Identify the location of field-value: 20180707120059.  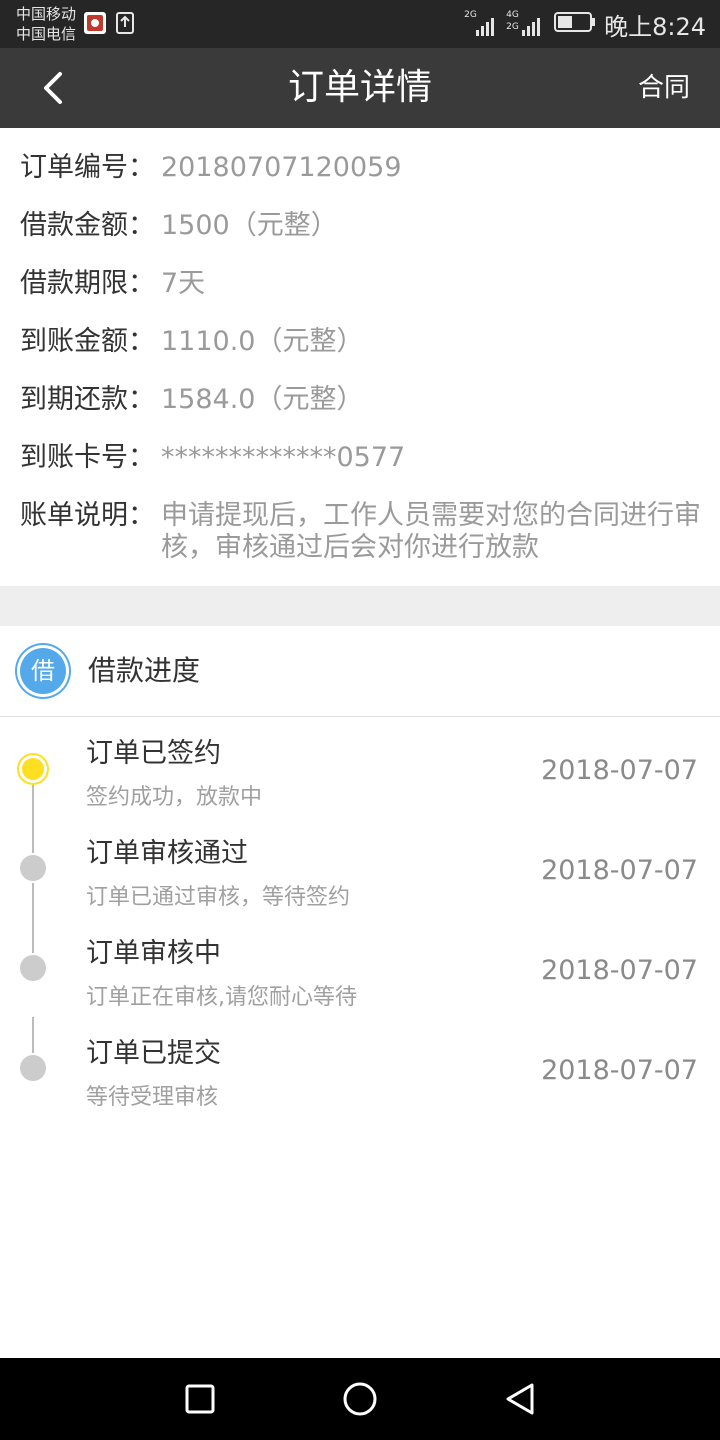
(281, 167).